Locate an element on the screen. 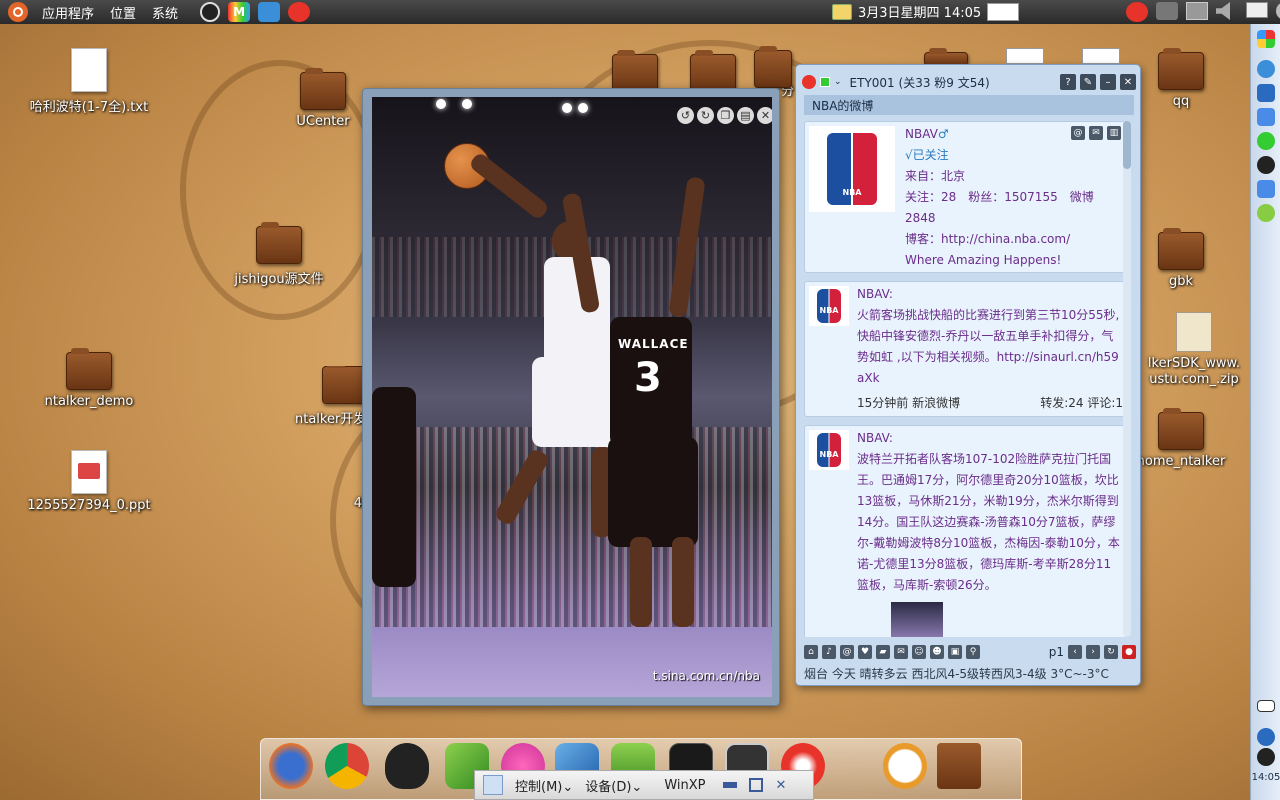  desktop-icon-partial-4: 4 is located at coordinates (331, 503).